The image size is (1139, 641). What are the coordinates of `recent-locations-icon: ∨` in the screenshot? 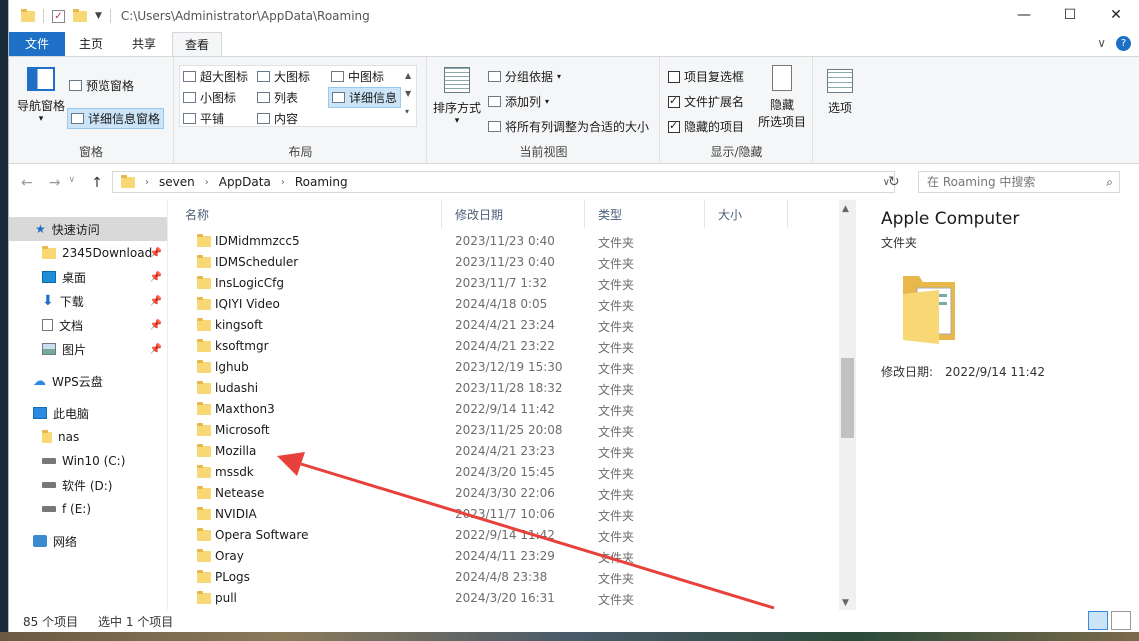 It's located at (71, 183).